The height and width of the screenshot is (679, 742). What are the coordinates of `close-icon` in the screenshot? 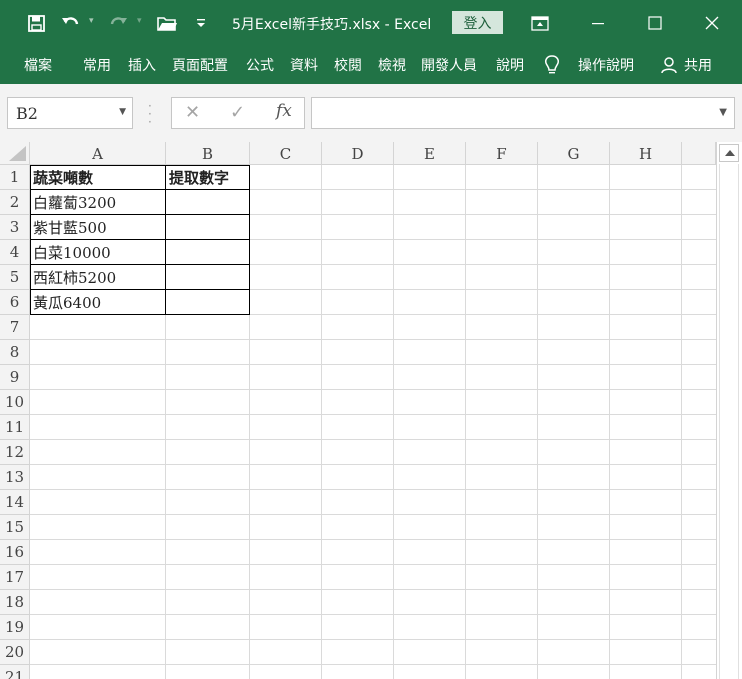 It's located at (712, 23).